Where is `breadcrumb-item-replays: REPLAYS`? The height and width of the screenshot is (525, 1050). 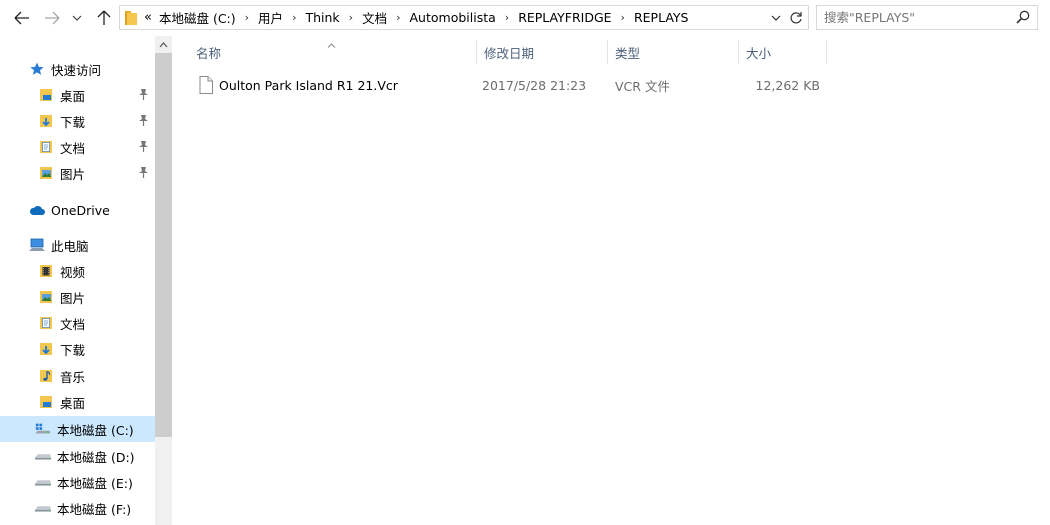
breadcrumb-item-replays: REPLAYS is located at coordinates (661, 17).